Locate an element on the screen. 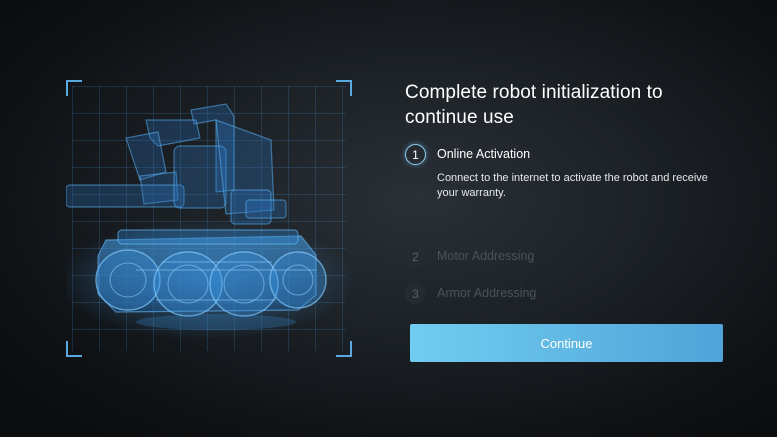  step-number-badge: 2 is located at coordinates (415, 256).